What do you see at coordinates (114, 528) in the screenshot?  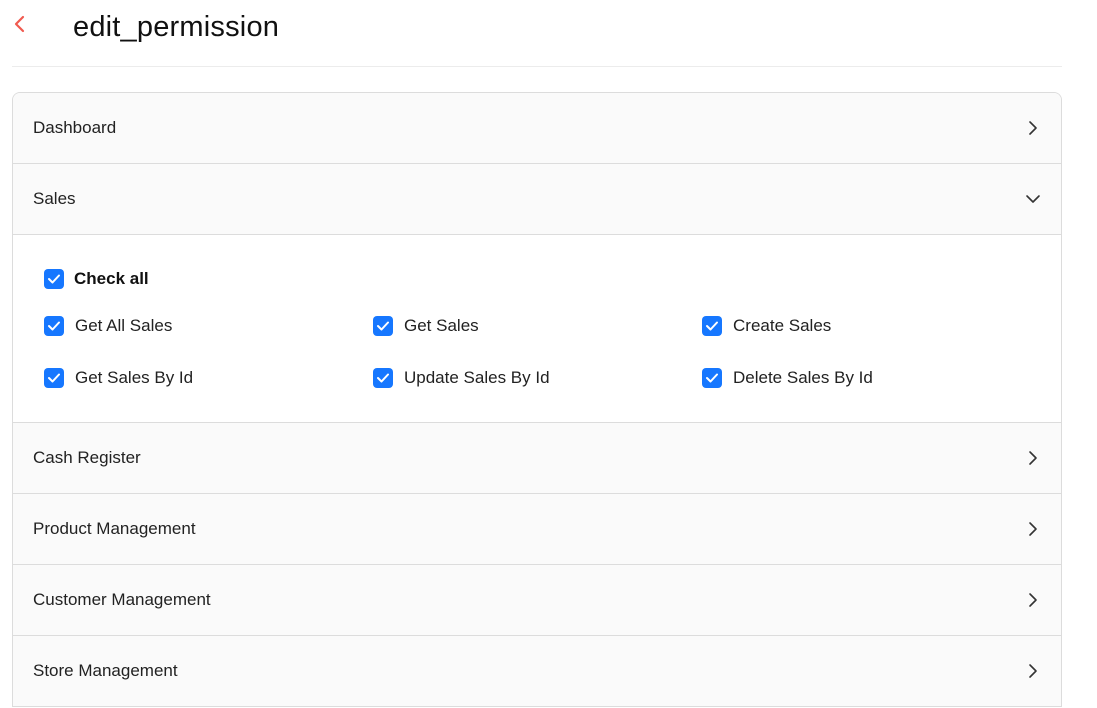 I see `section-label: Product Management` at bounding box center [114, 528].